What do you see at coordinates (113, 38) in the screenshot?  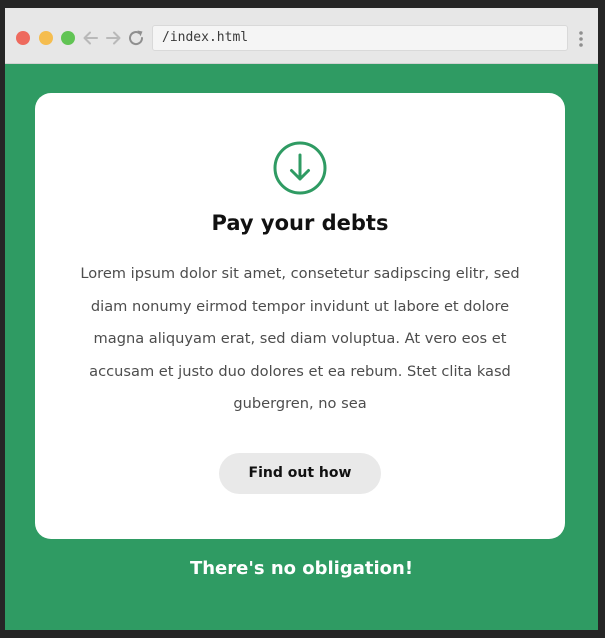 I see `arrow-right-icon` at bounding box center [113, 38].